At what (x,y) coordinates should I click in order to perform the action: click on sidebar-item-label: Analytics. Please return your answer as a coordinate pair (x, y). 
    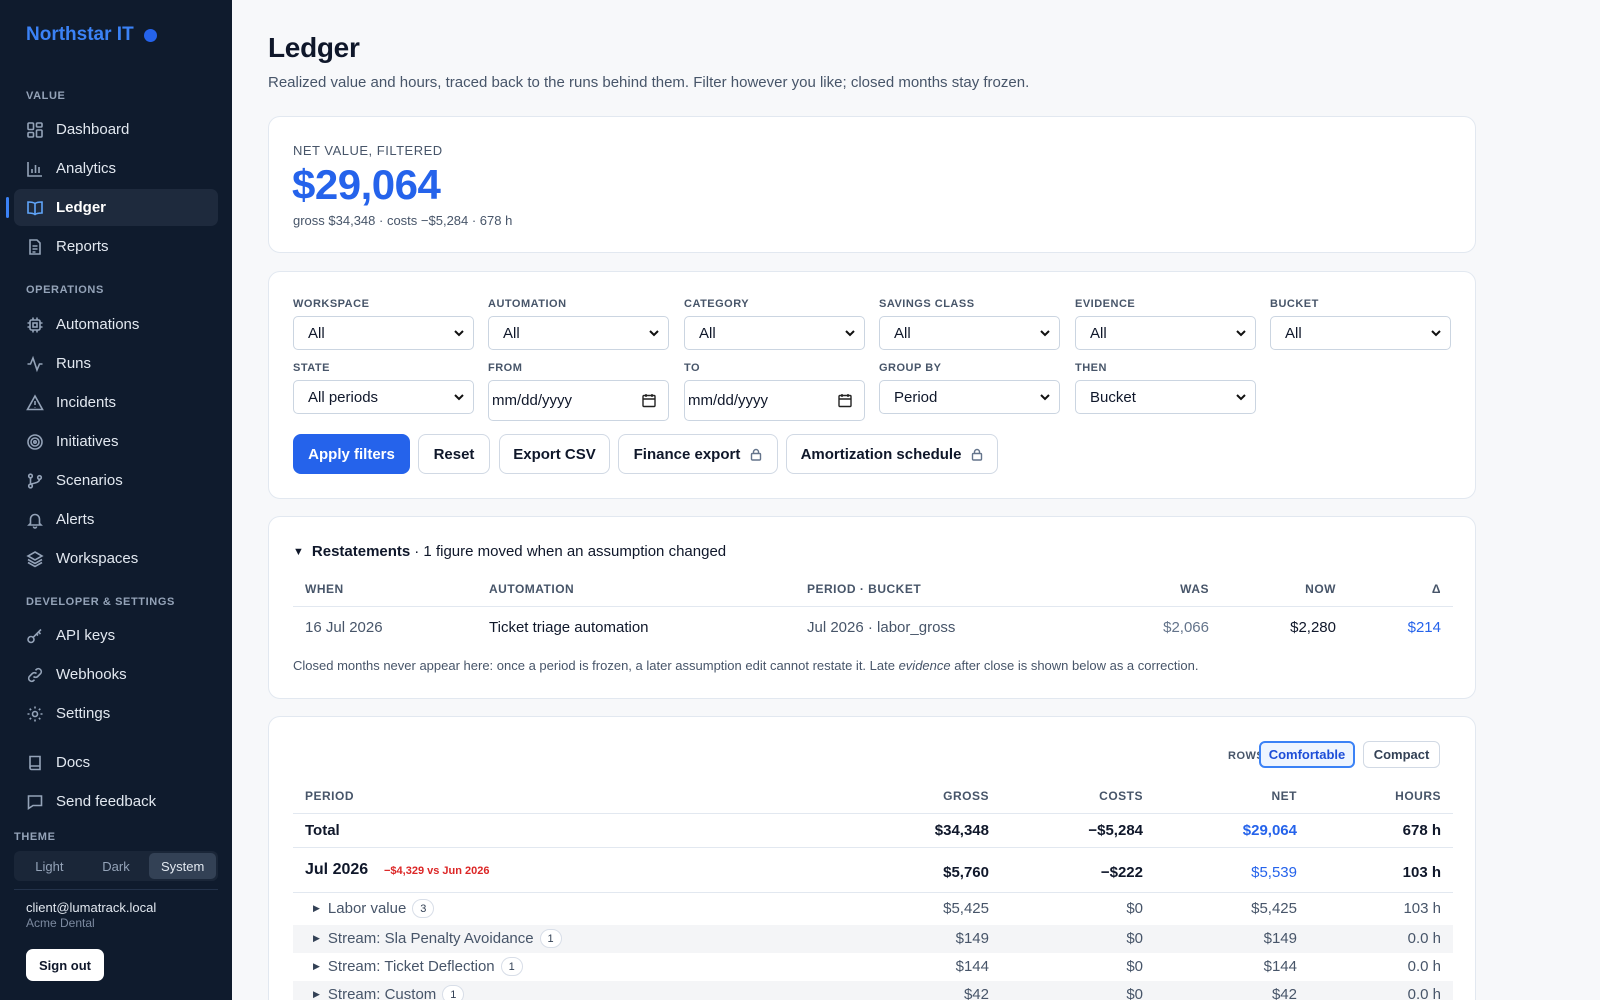
    Looking at the image, I should click on (86, 168).